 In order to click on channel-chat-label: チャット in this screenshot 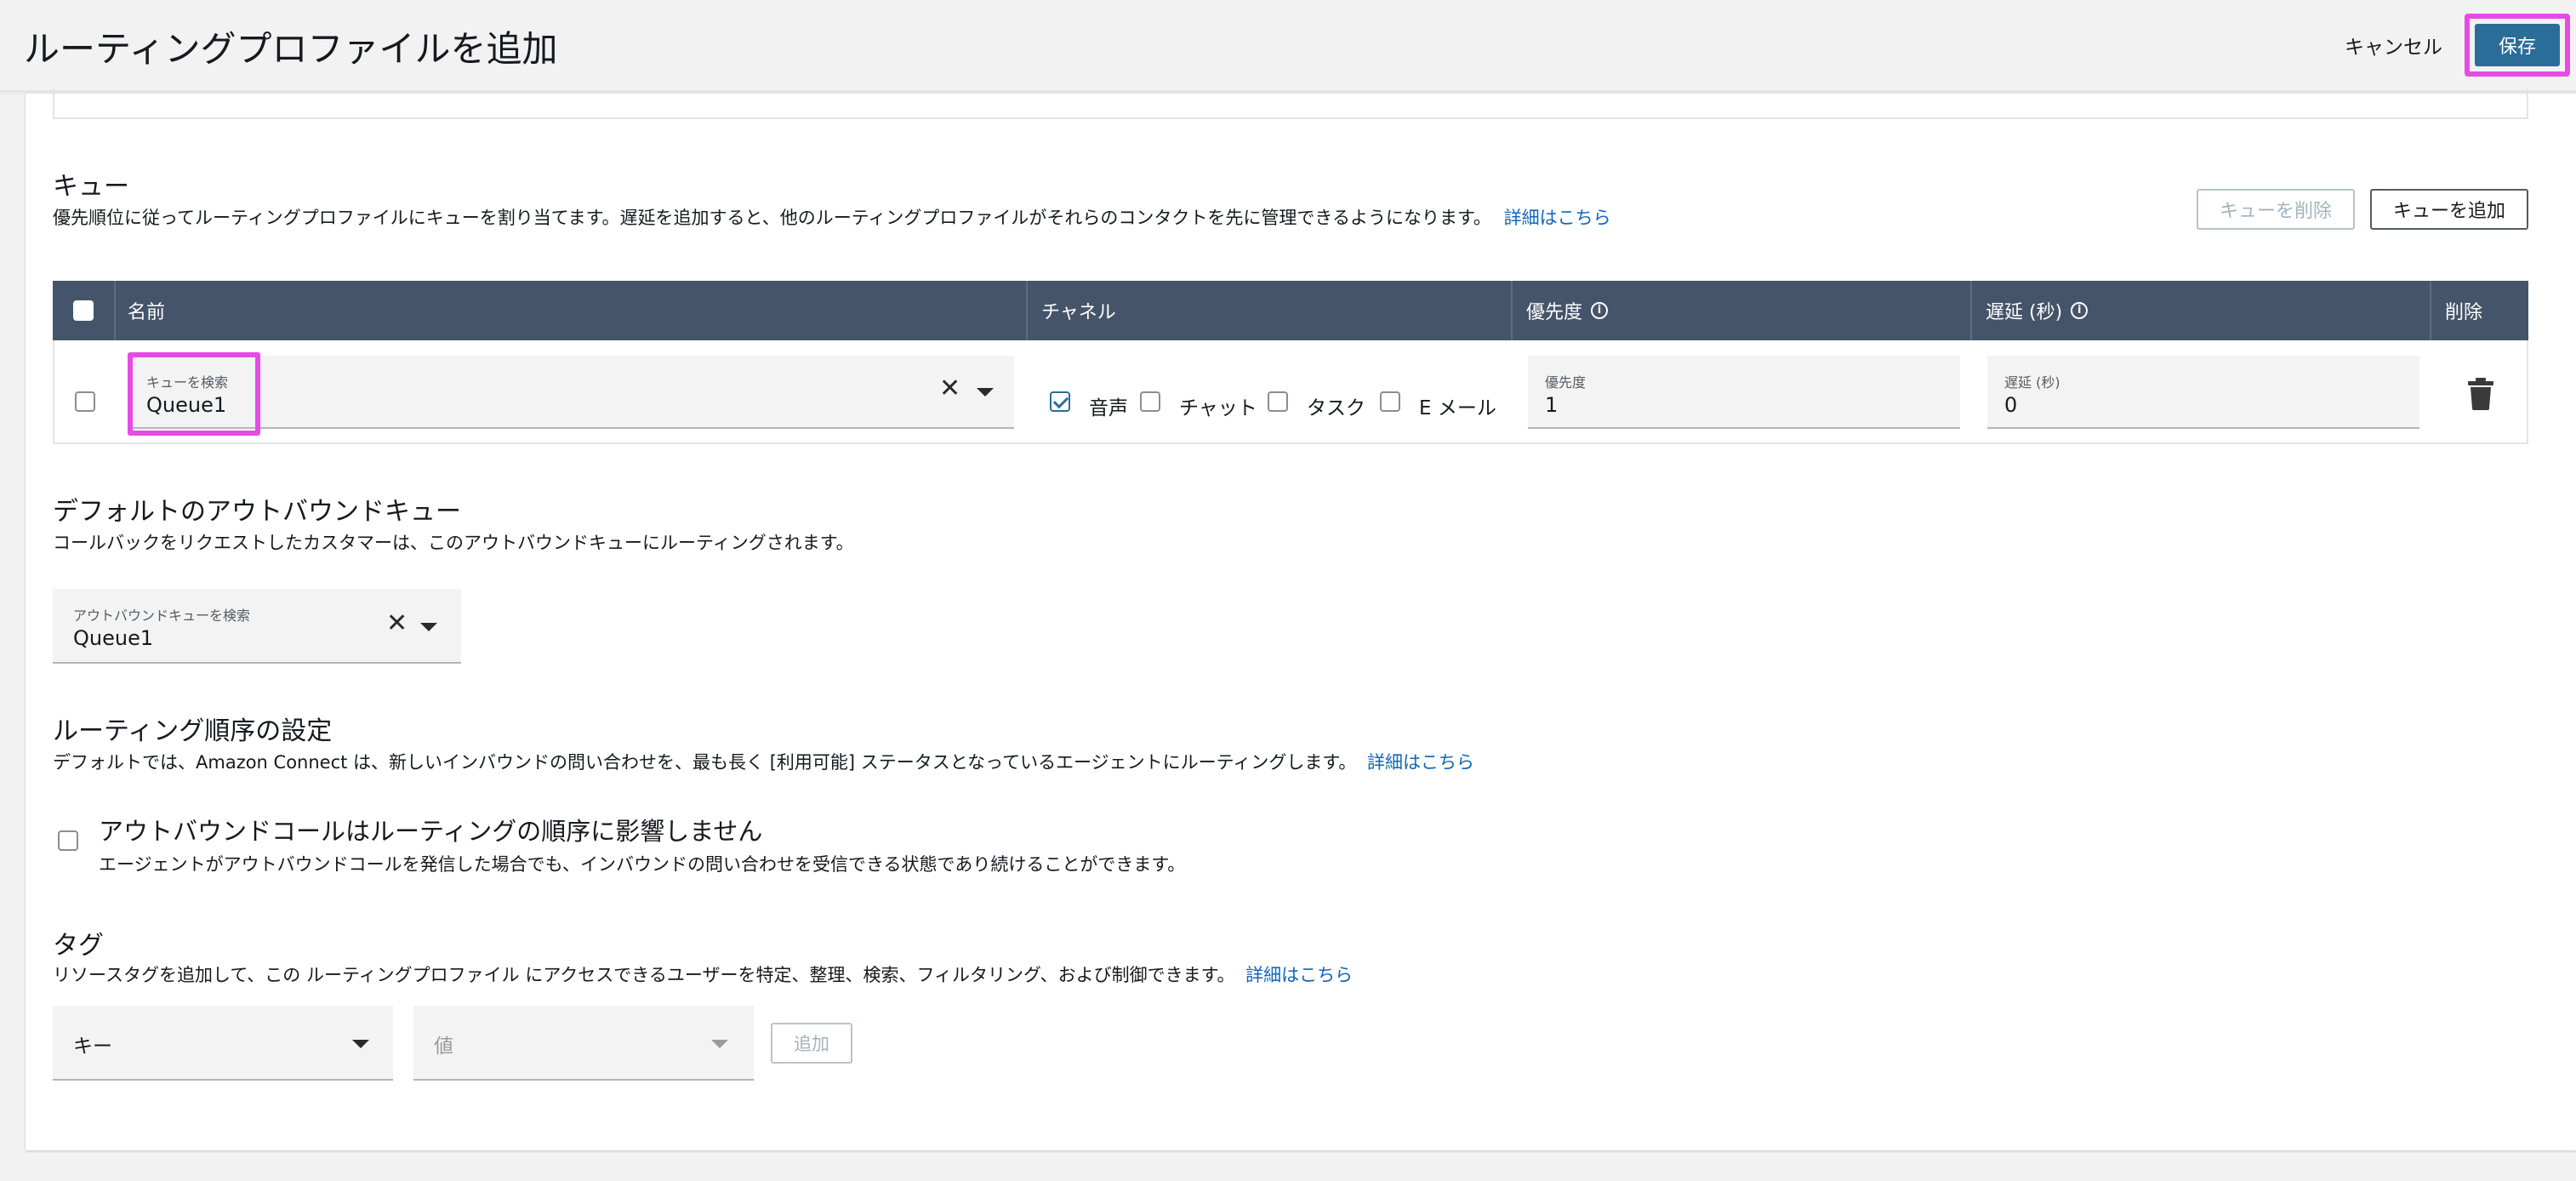, I will do `click(1218, 408)`.